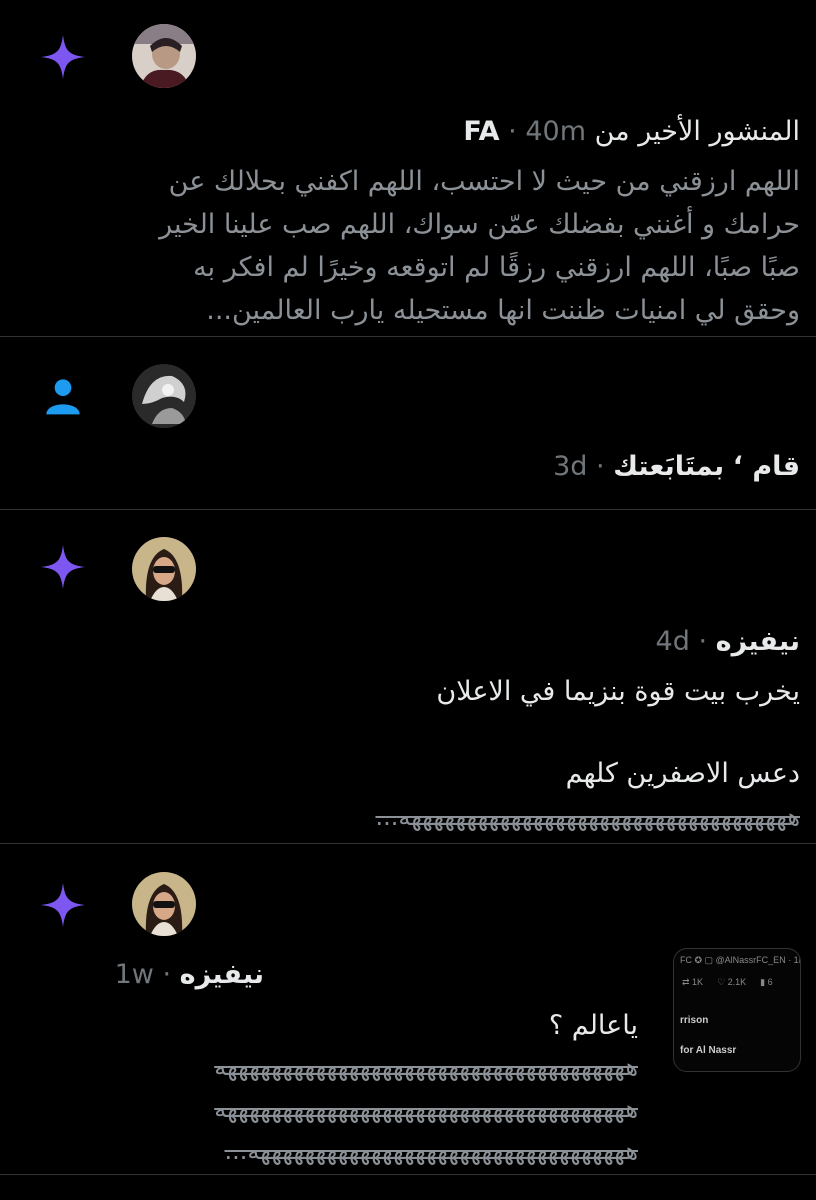 The image size is (816, 1200). What do you see at coordinates (481, 131) in the screenshot?
I see `author-name: FA` at bounding box center [481, 131].